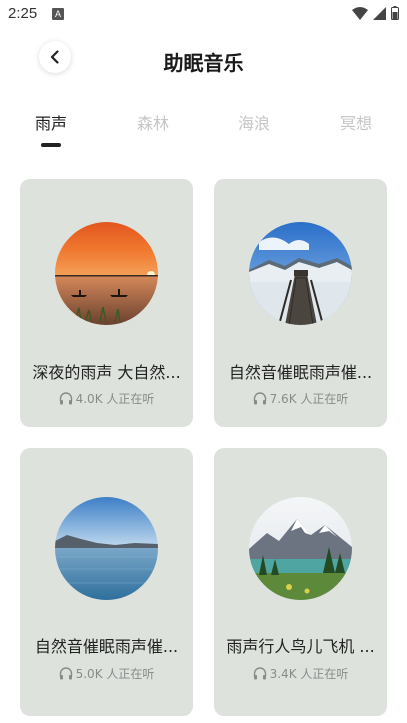 The width and height of the screenshot is (407, 723). What do you see at coordinates (23, 13) in the screenshot?
I see `status-time: 2:25` at bounding box center [23, 13].